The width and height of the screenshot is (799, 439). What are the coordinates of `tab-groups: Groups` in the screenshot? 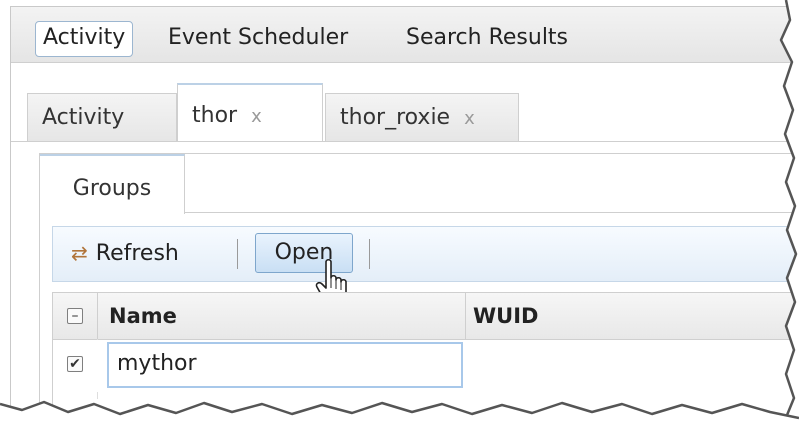 It's located at (112, 184).